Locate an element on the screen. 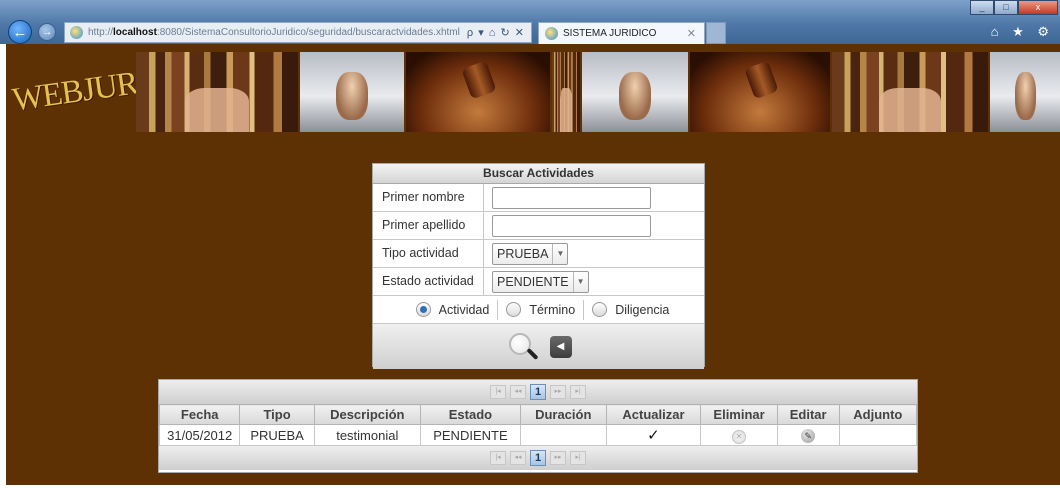 The height and width of the screenshot is (493, 1060). forward-arrow-icon: → is located at coordinates (47, 32).